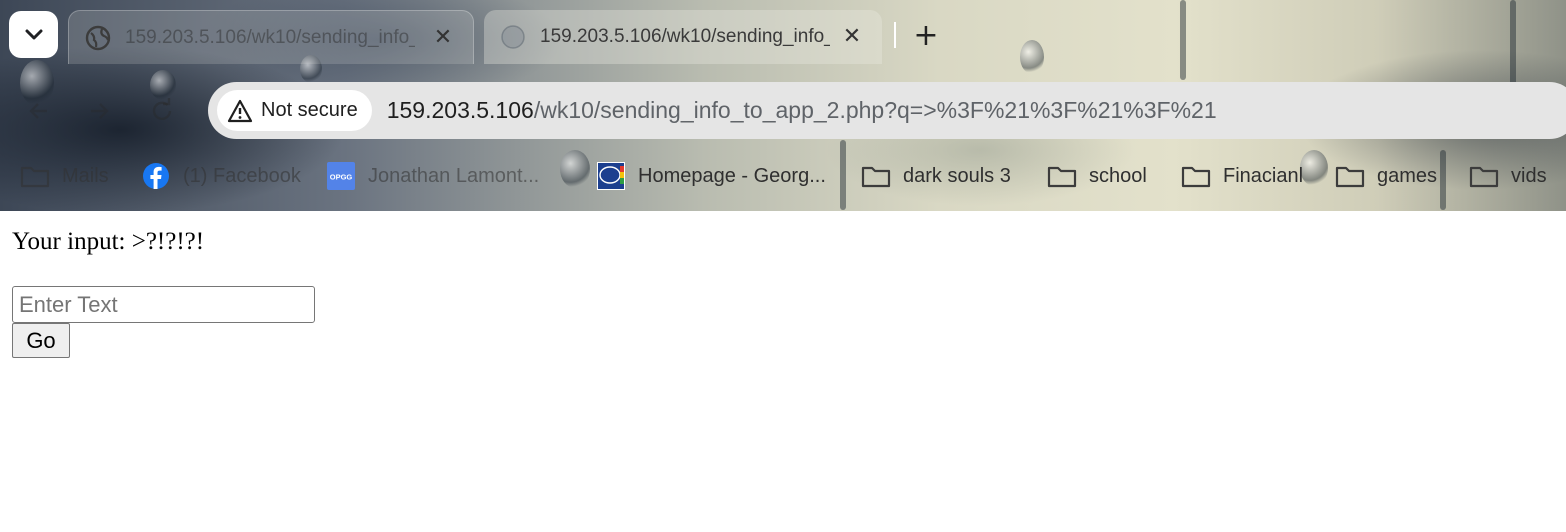 The width and height of the screenshot is (1566, 532). Describe the element at coordinates (1407, 175) in the screenshot. I see `bookmark-label: games` at that location.